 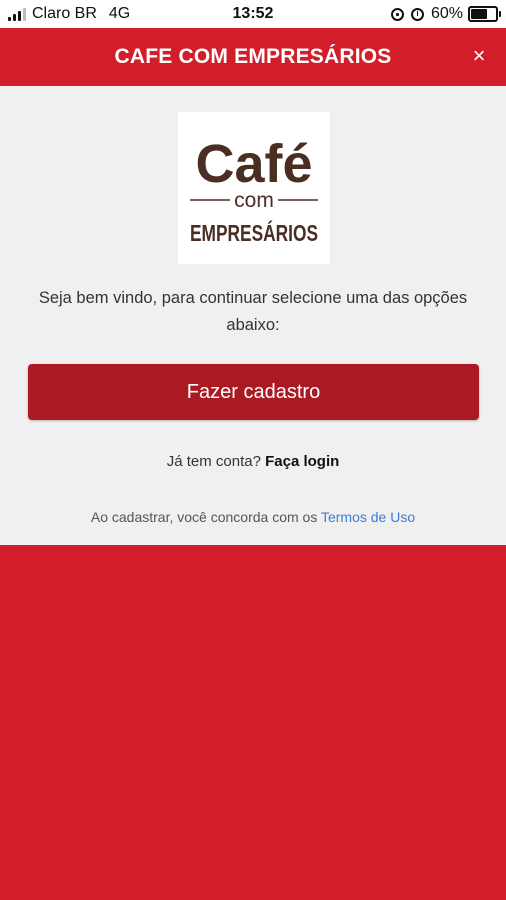 I want to click on terms-text: Ao cadastrar, você concorda com os, so click(x=204, y=517).